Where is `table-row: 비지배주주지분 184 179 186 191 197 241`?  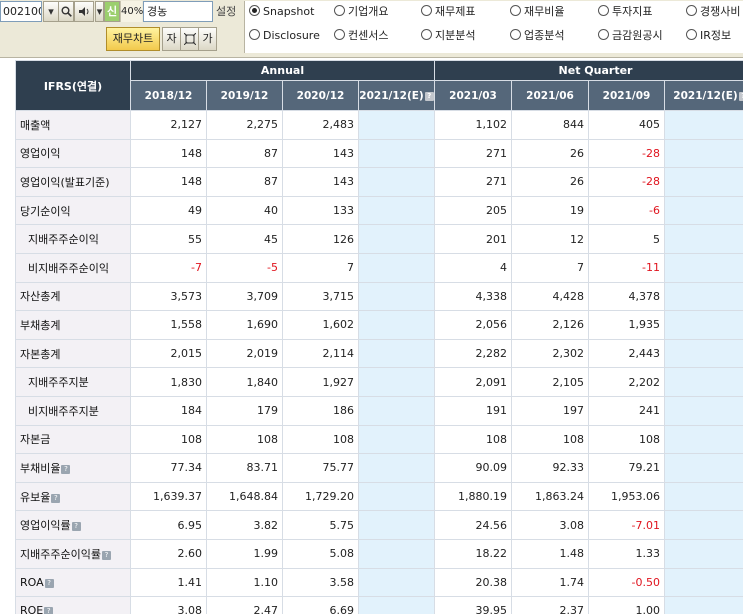
table-row: 비지배주주지분 184 179 186 191 197 241 is located at coordinates (379, 410).